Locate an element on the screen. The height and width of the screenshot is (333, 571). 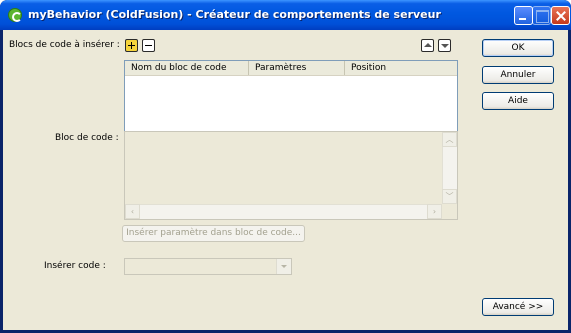
vertical-scrollbar: ︿ ﹀ is located at coordinates (449, 168).